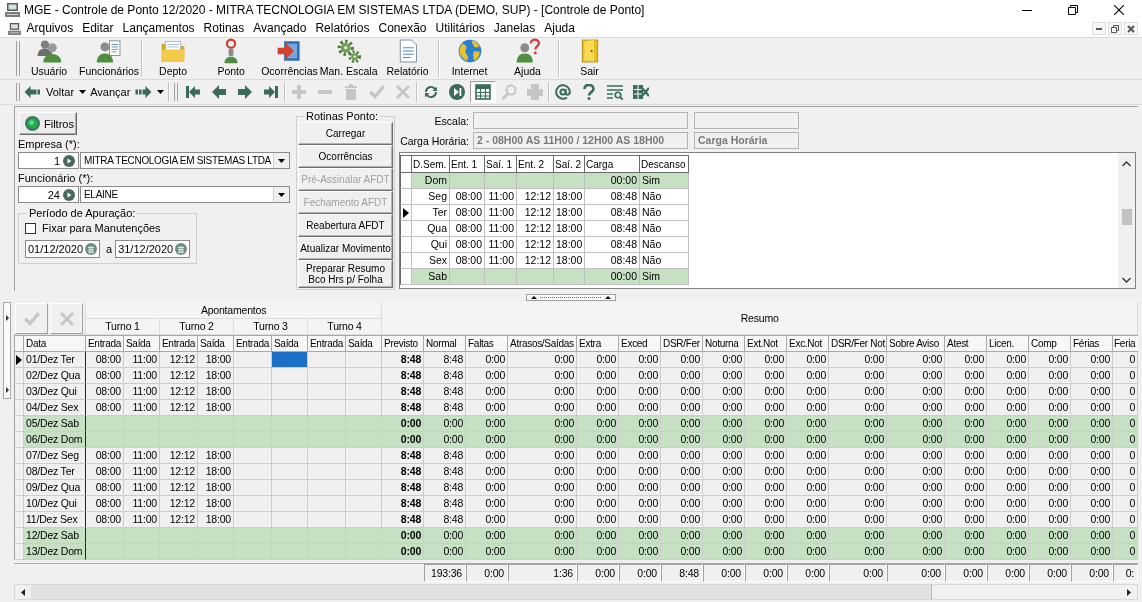  I want to click on horizontal-scrollbar, so click(576, 592).